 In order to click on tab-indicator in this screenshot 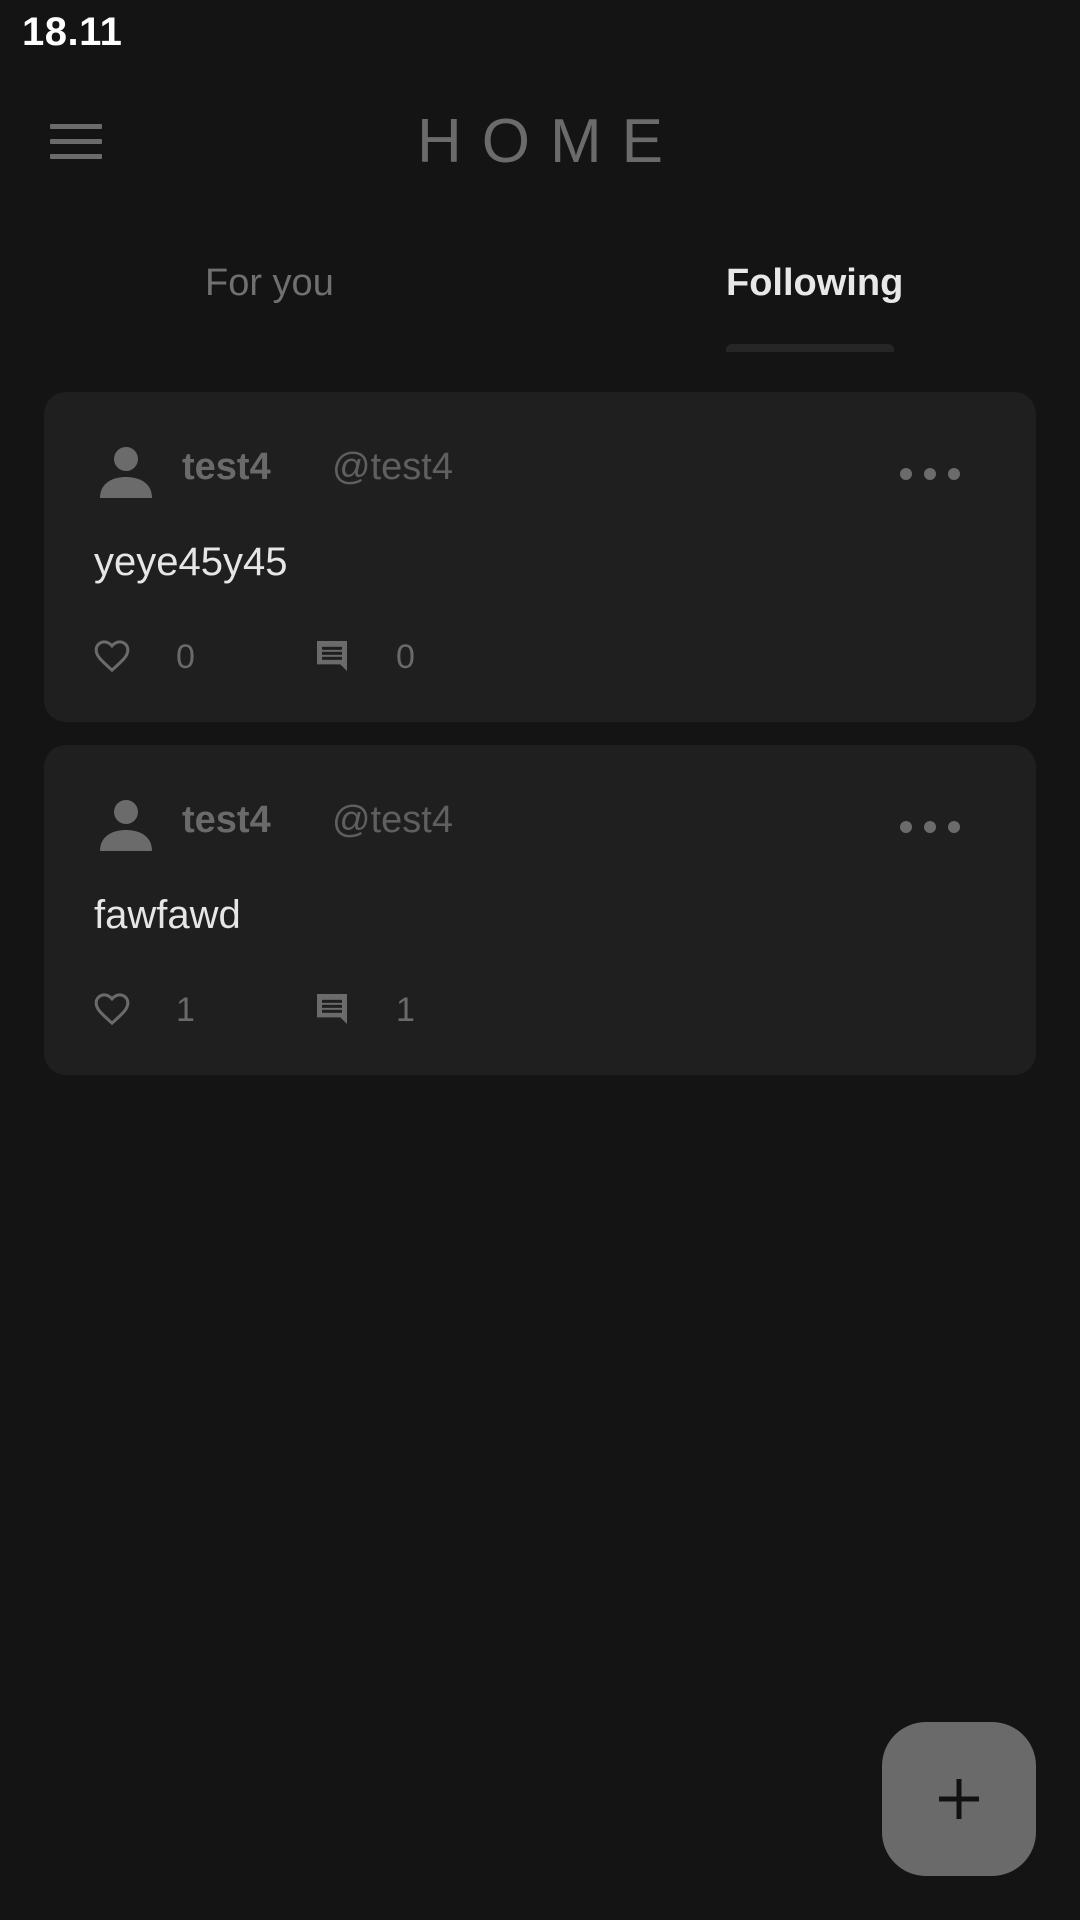, I will do `click(810, 348)`.